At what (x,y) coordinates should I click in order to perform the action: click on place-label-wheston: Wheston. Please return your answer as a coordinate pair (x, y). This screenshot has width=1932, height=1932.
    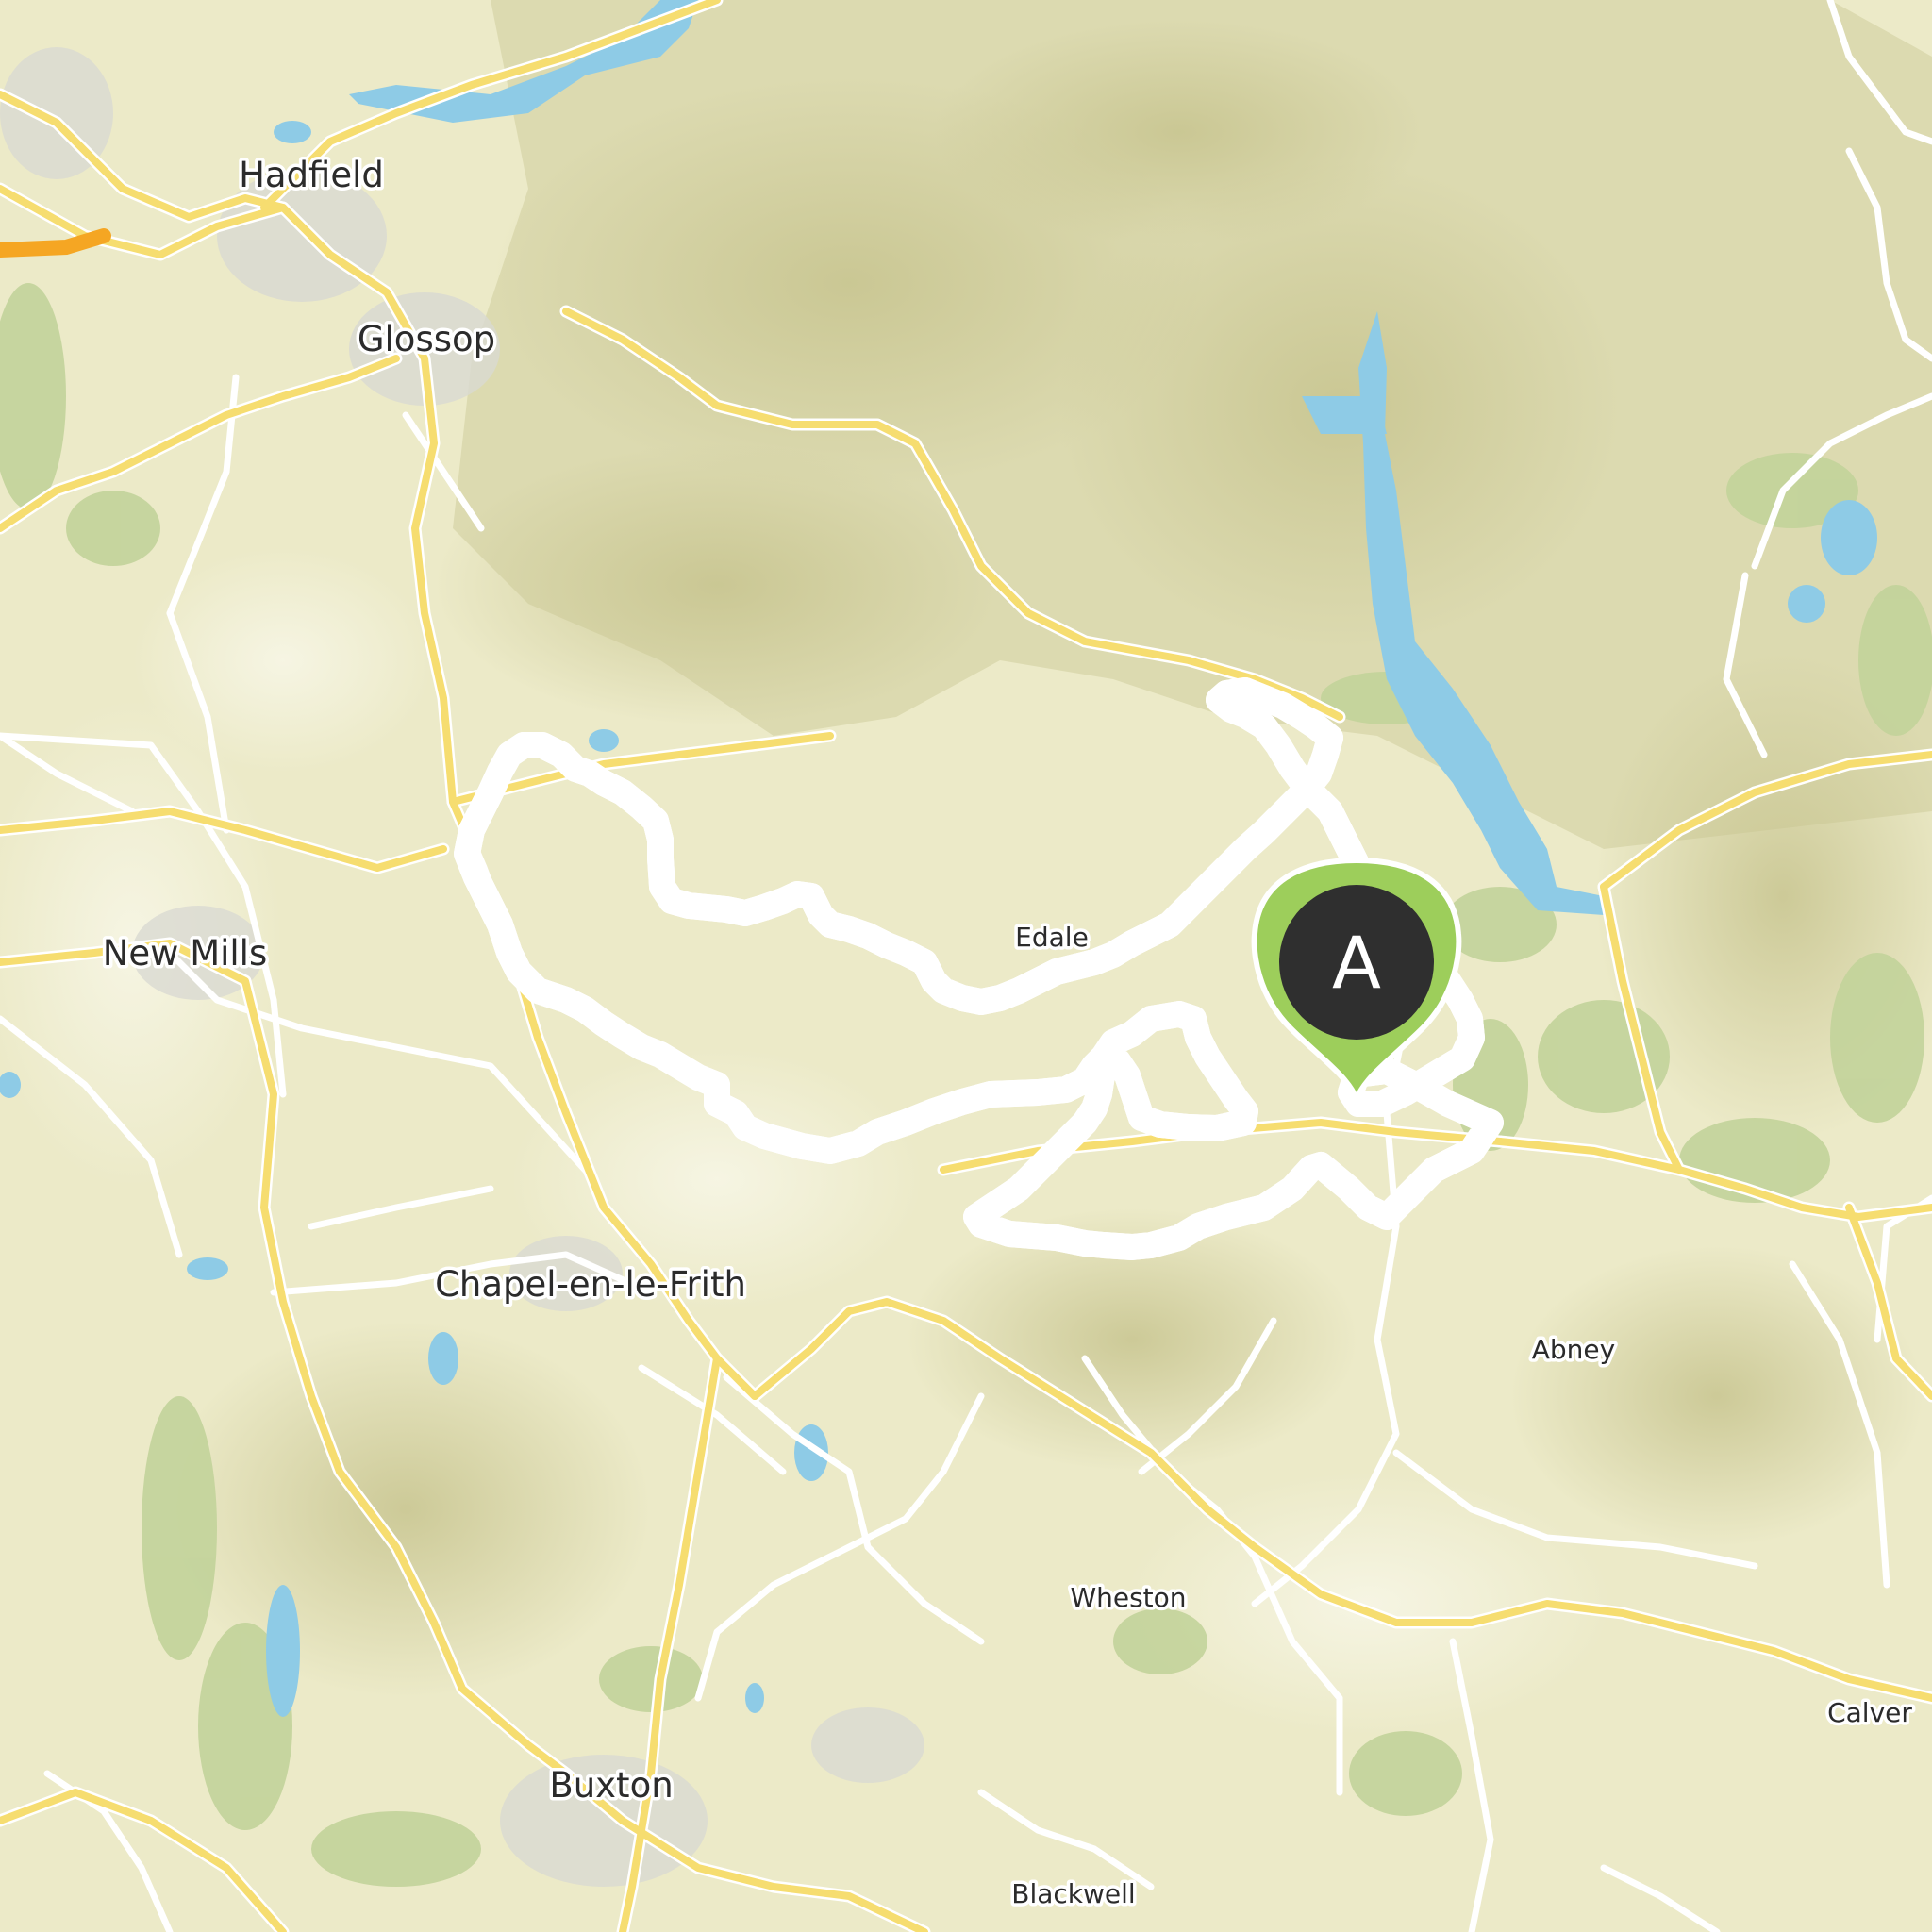
    Looking at the image, I should click on (1128, 1598).